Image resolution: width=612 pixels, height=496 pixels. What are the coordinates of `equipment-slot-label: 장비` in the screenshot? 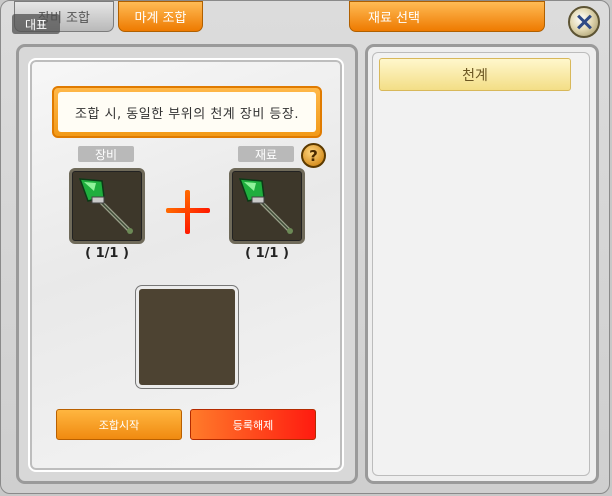 It's located at (106, 154).